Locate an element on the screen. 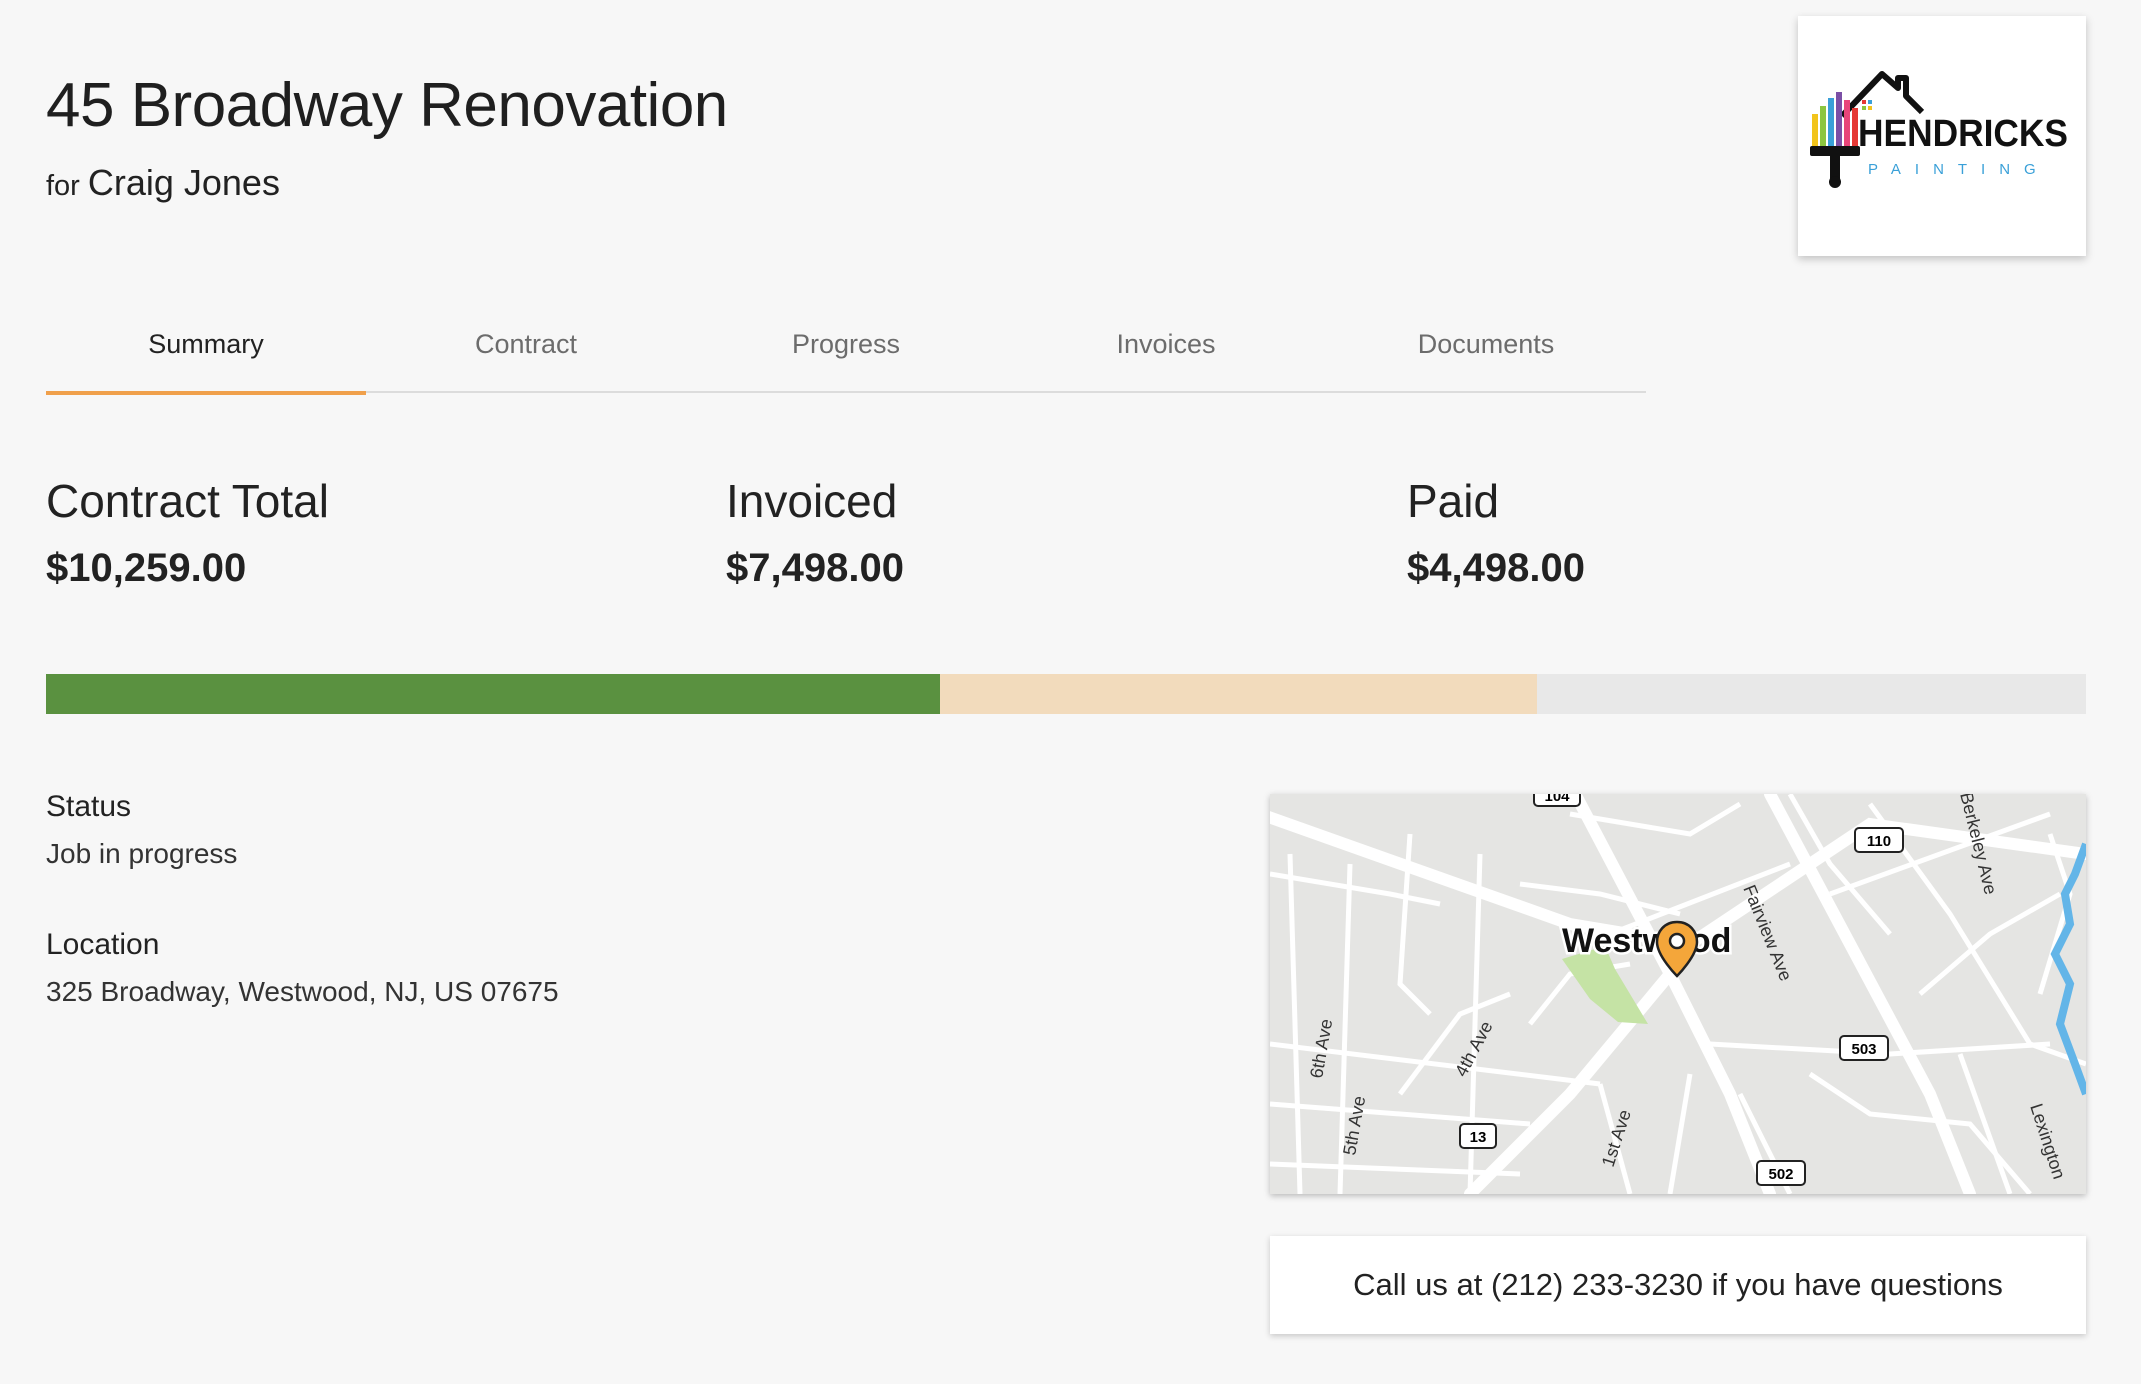  route-502: 502 is located at coordinates (1780, 1174).